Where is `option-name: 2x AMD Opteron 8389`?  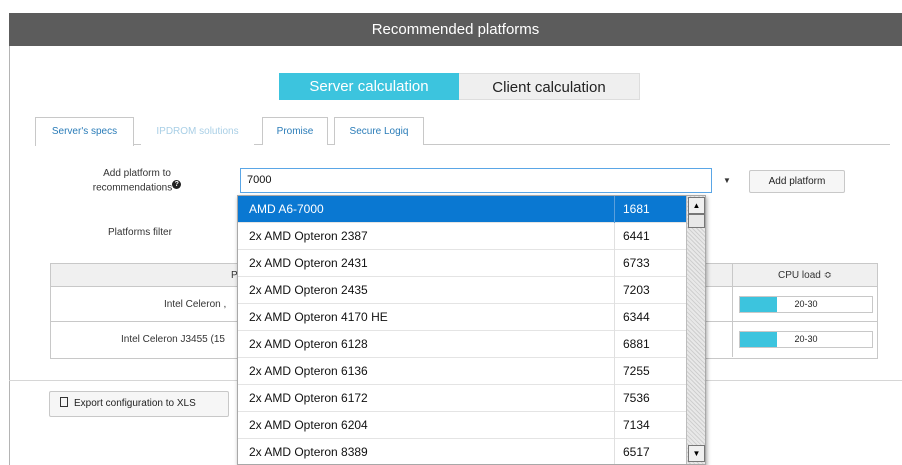 option-name: 2x AMD Opteron 8389 is located at coordinates (308, 452).